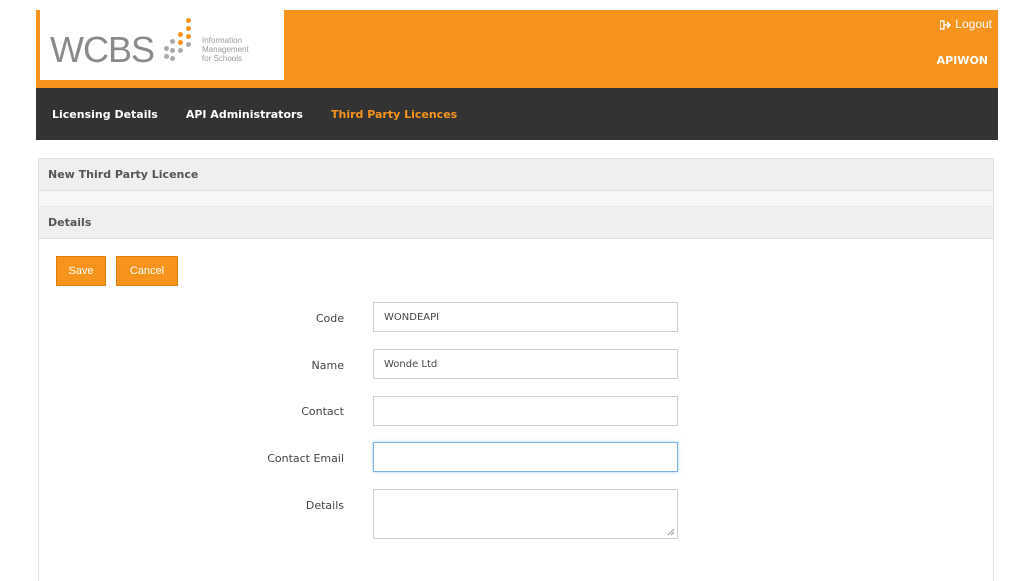 The width and height of the screenshot is (1024, 581). I want to click on logout-link: Logout, so click(965, 24).